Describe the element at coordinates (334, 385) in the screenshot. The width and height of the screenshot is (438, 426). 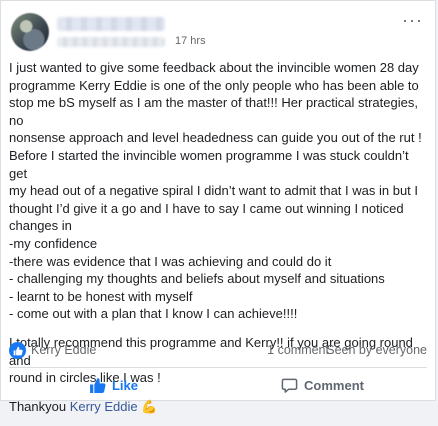
I see `comment-label: Comment` at that location.